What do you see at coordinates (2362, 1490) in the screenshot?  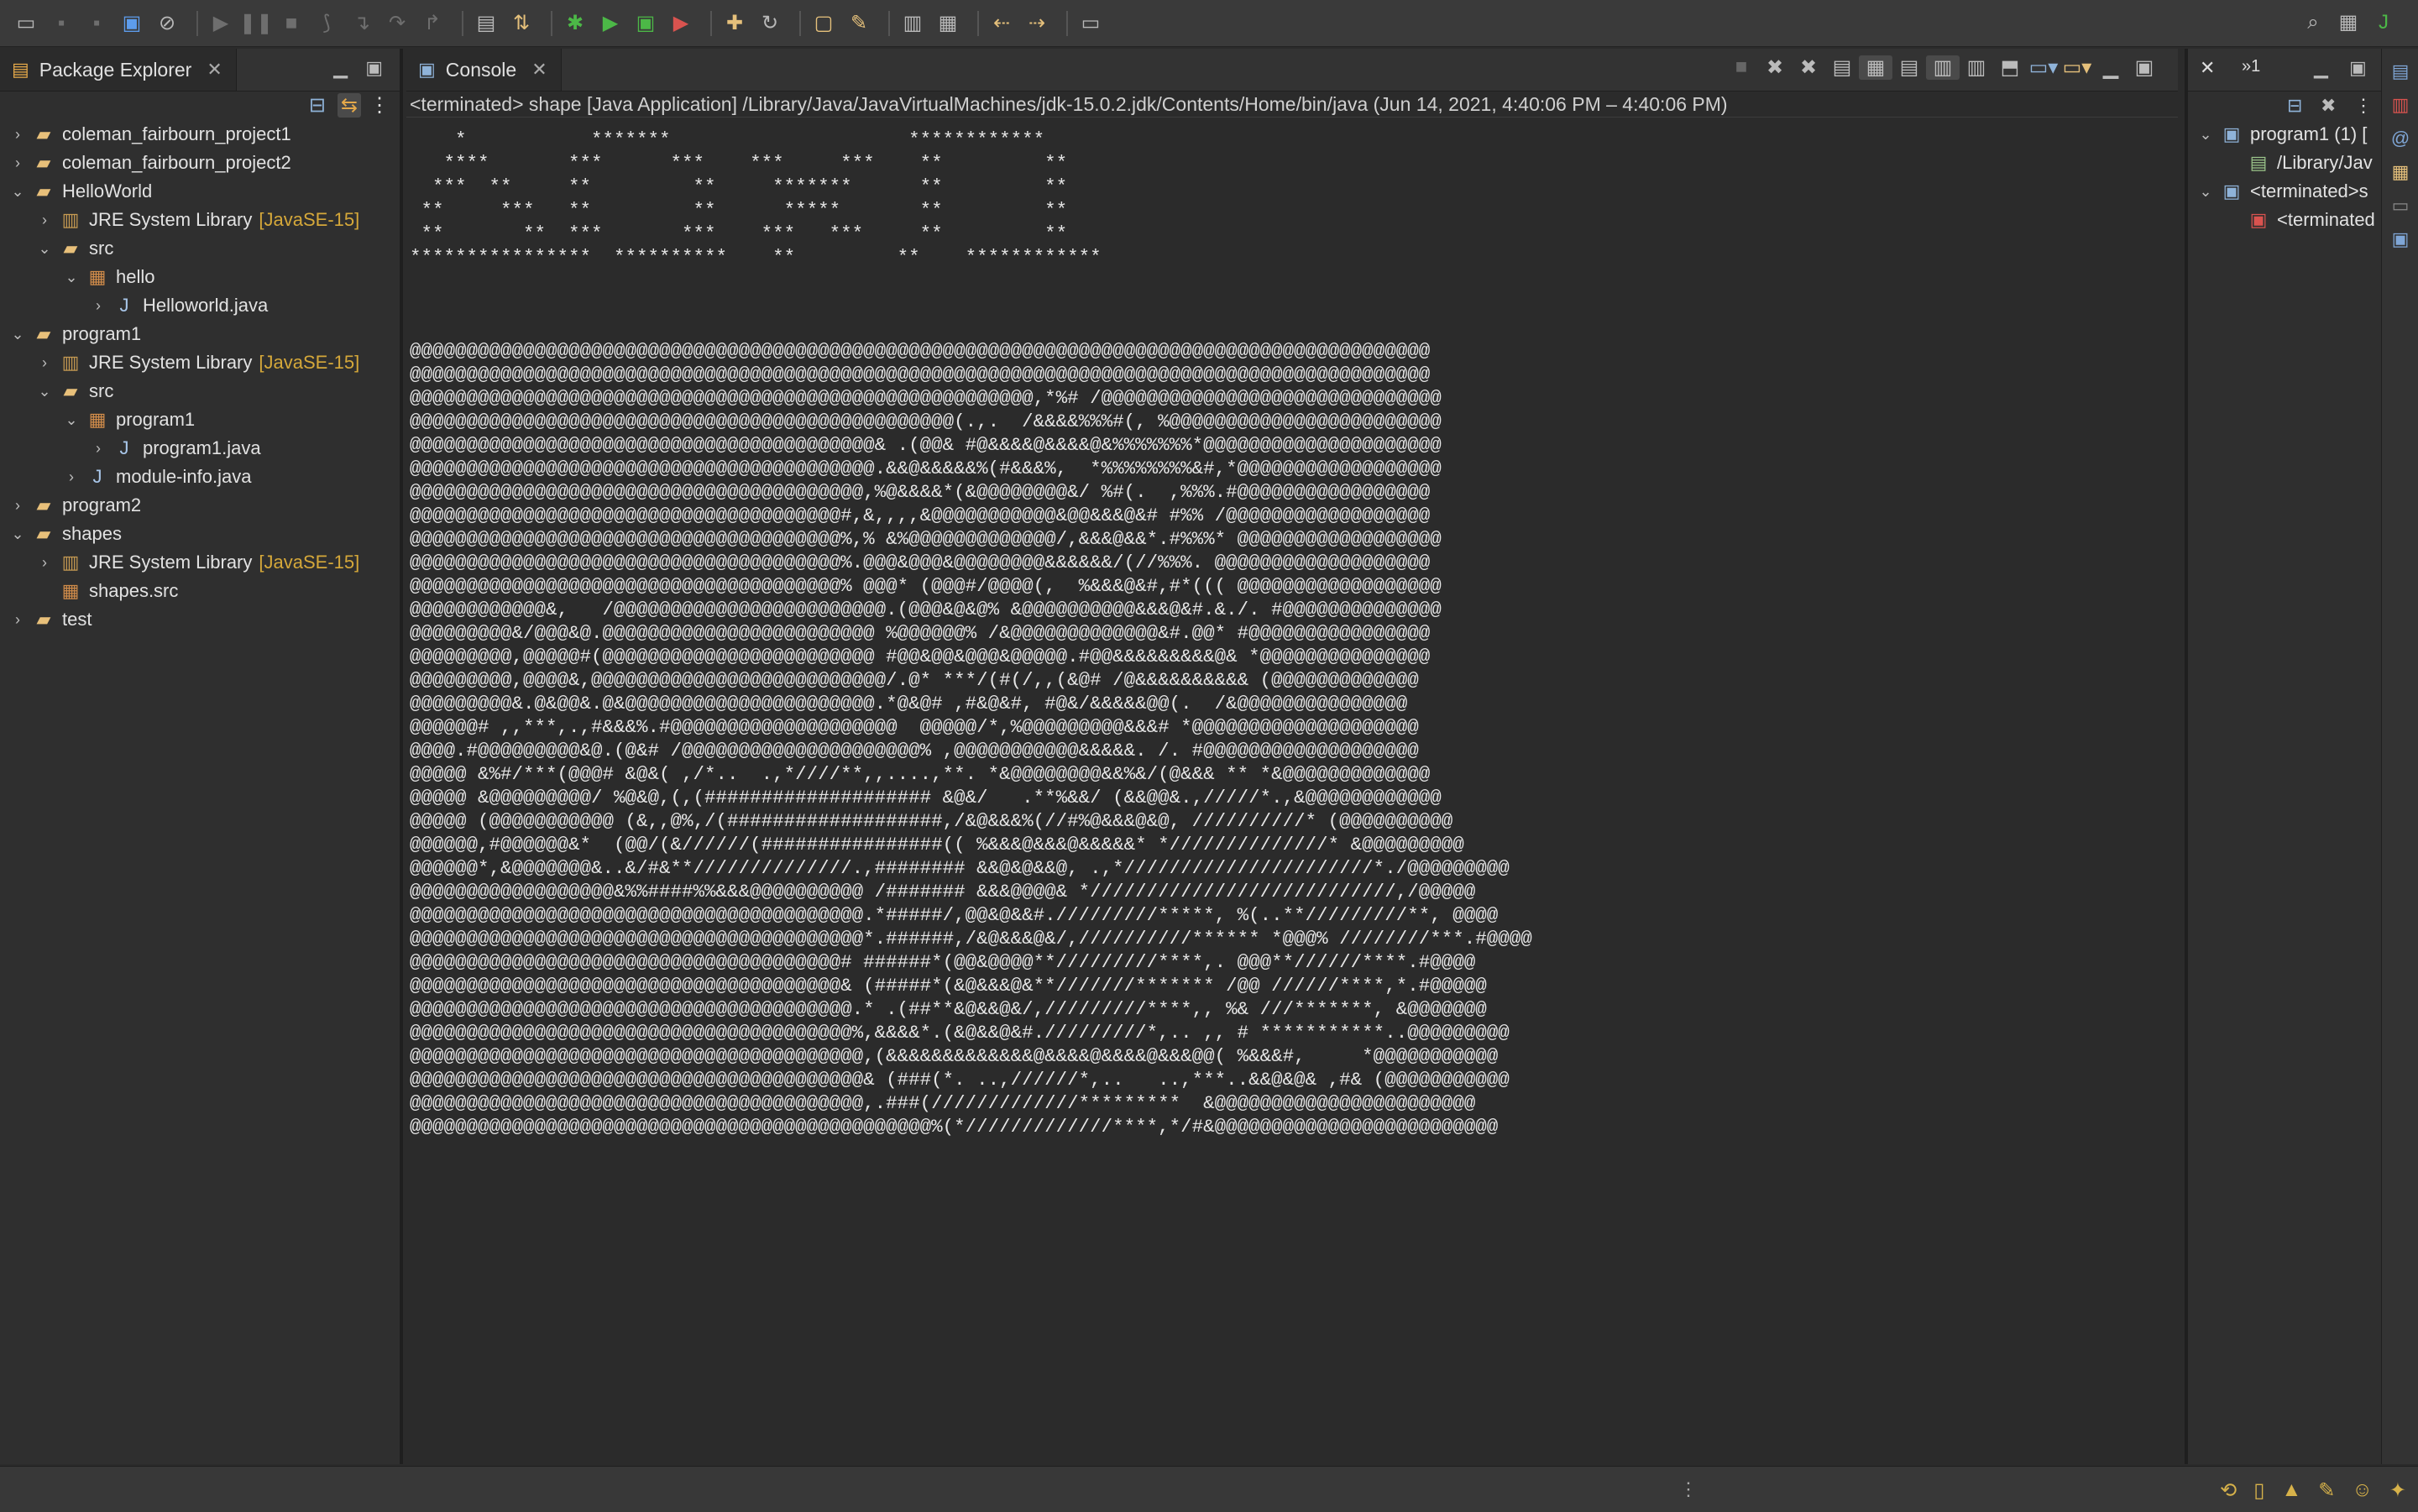 I see `smiley-icon: ☺` at bounding box center [2362, 1490].